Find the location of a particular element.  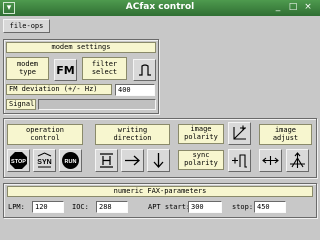

minimize-icon: _ is located at coordinates (278, 8).